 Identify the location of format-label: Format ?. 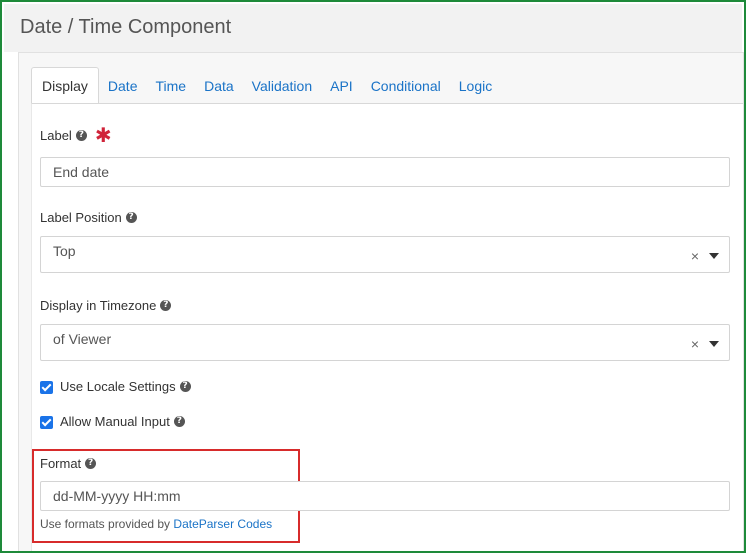
(68, 463).